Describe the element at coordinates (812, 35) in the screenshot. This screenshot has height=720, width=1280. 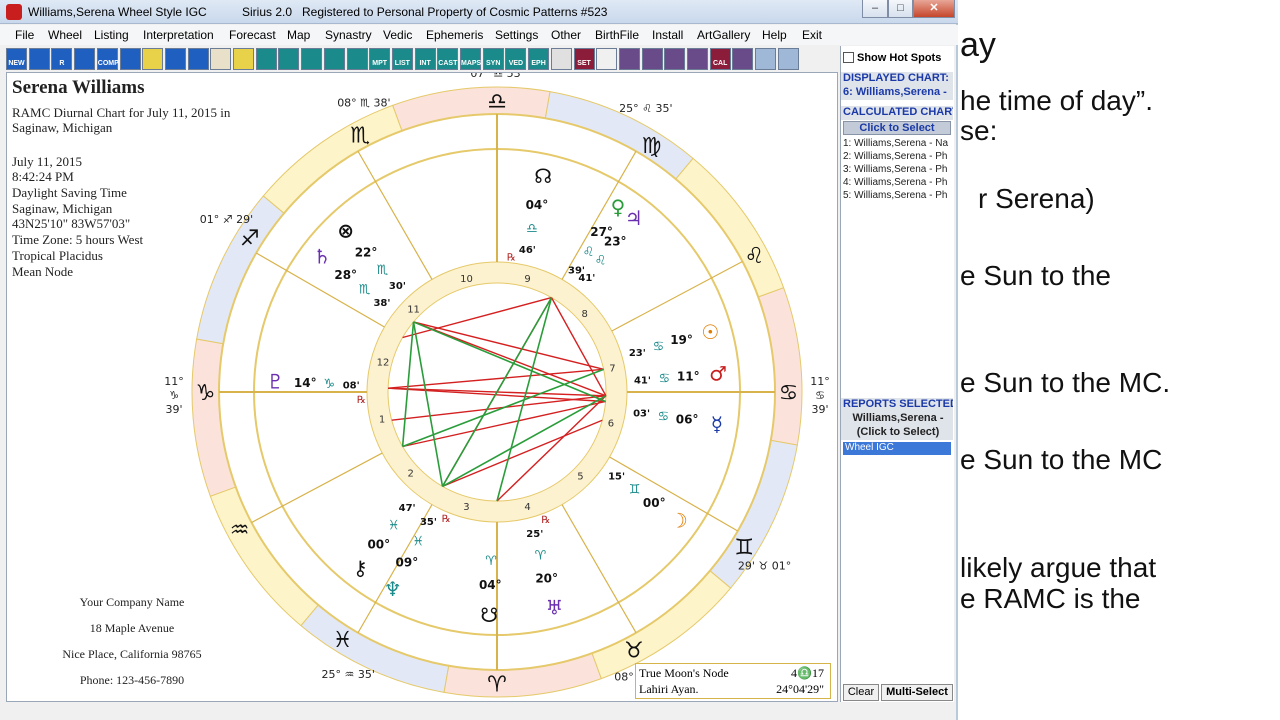
I see `menu-exit: Exit` at that location.